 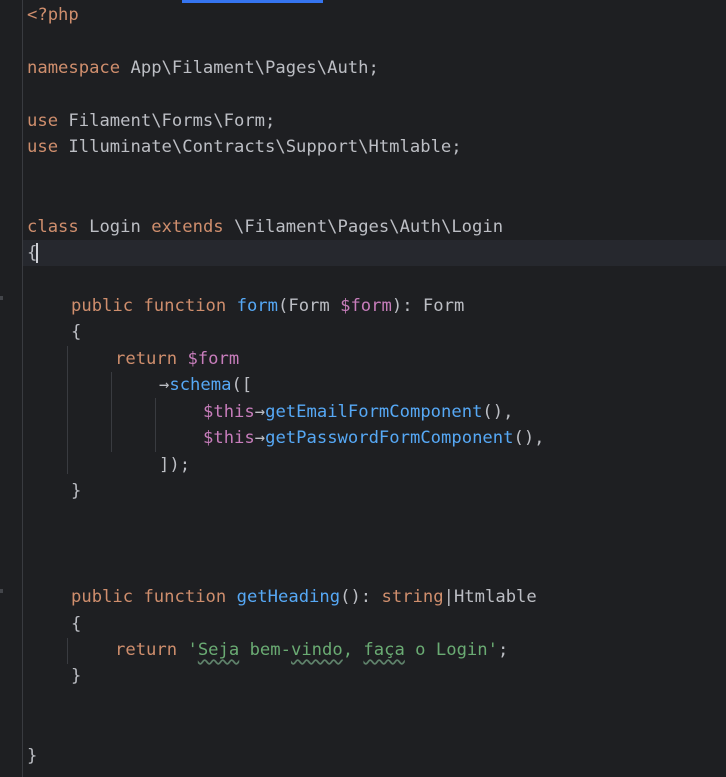 I want to click on string-part: ,, so click(x=353, y=650).